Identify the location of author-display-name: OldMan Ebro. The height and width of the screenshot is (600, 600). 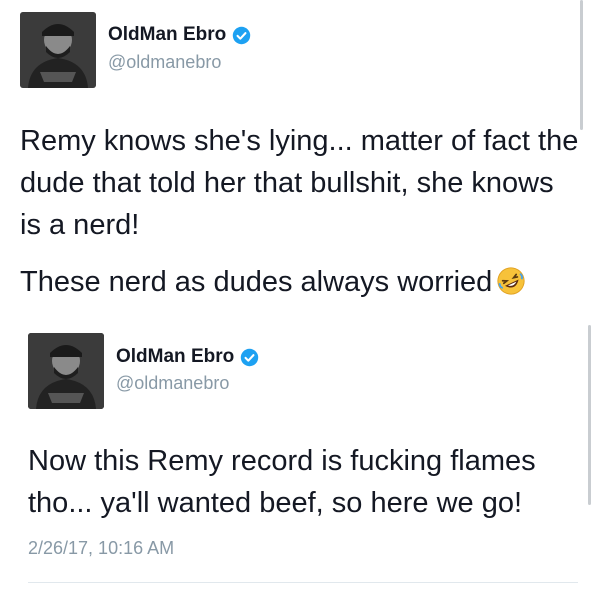
(167, 35).